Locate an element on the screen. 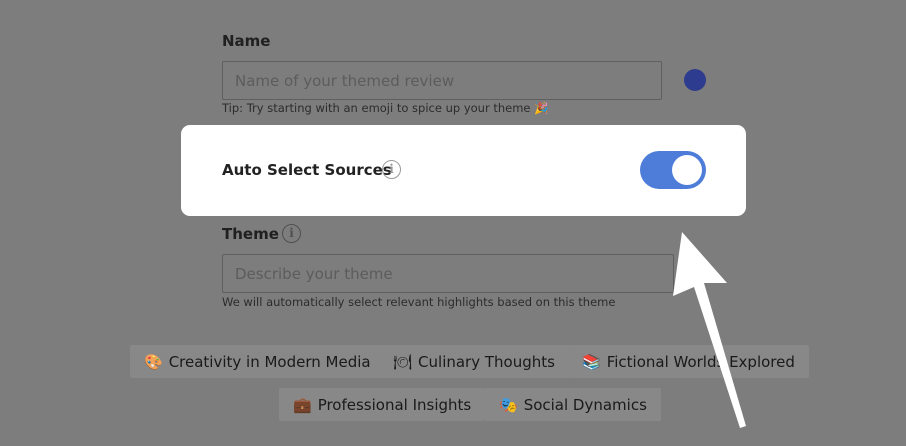  chip-label: Culinary Thoughts is located at coordinates (486, 361).